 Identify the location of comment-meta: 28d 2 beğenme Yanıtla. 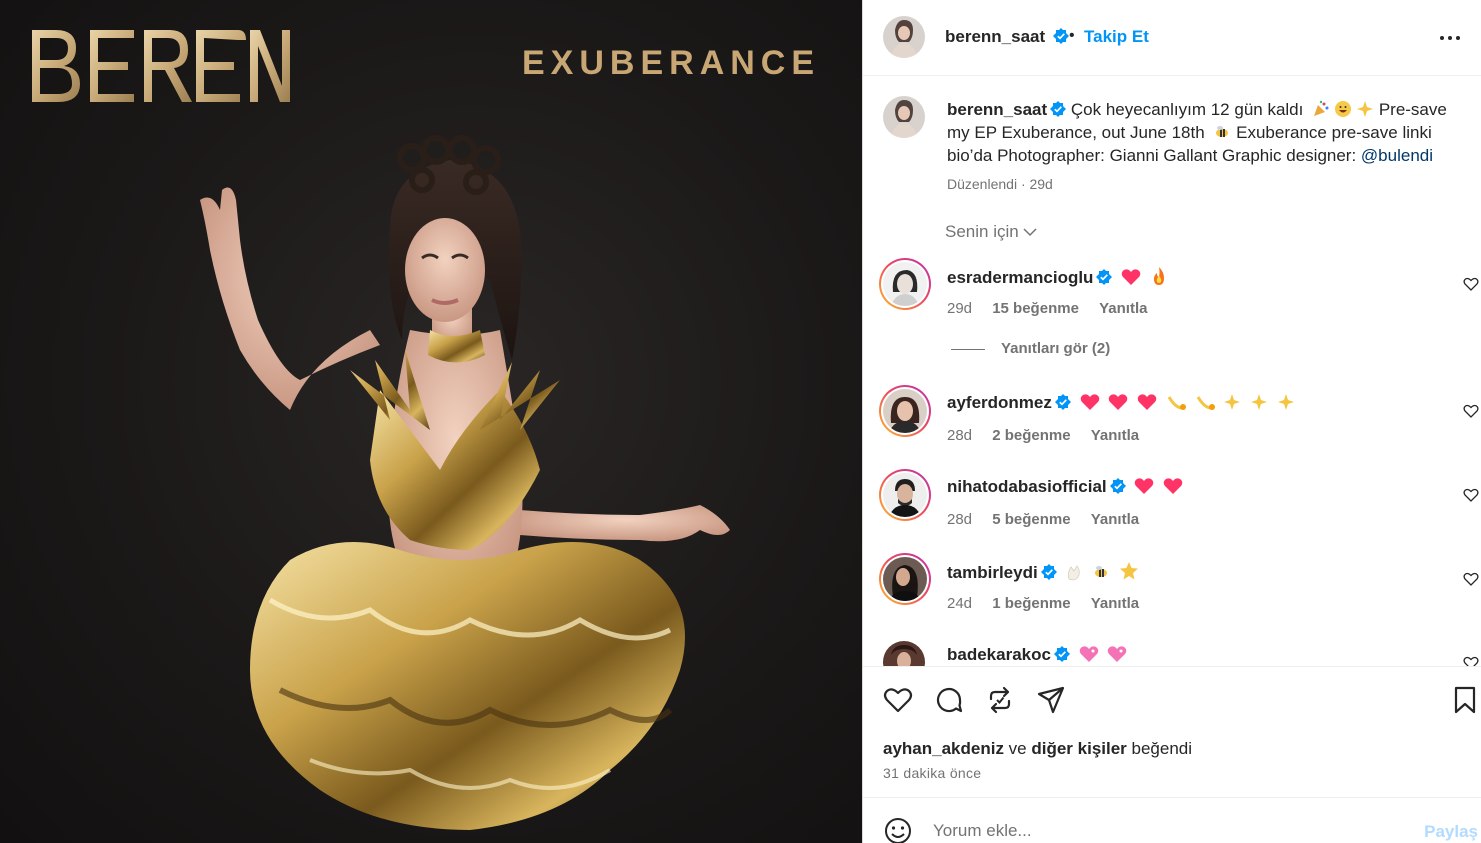
(1051, 435).